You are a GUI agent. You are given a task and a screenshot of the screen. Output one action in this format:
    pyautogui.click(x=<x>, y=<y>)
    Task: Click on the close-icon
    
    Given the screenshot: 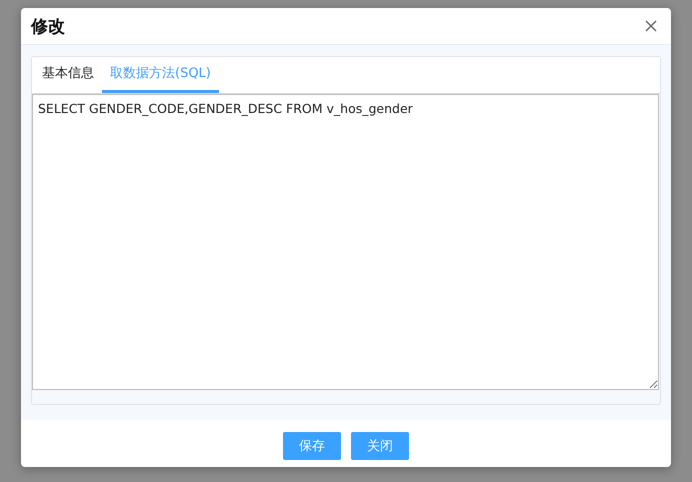 What is the action you would take?
    pyautogui.click(x=651, y=26)
    